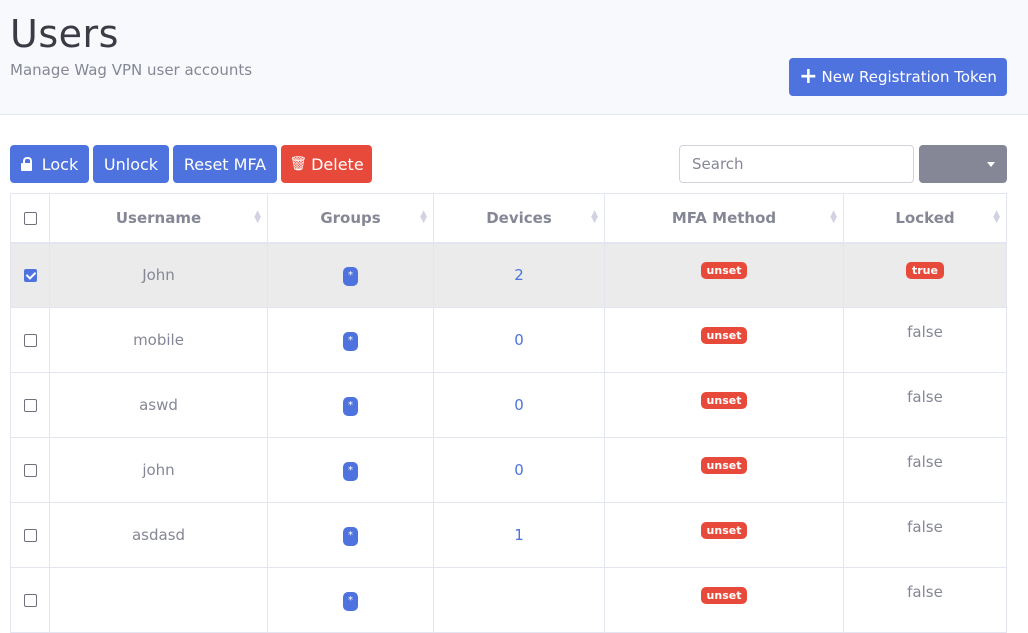 This screenshot has width=1028, height=633. Describe the element at coordinates (158, 535) in the screenshot. I see `username-cell: asdasd` at that location.